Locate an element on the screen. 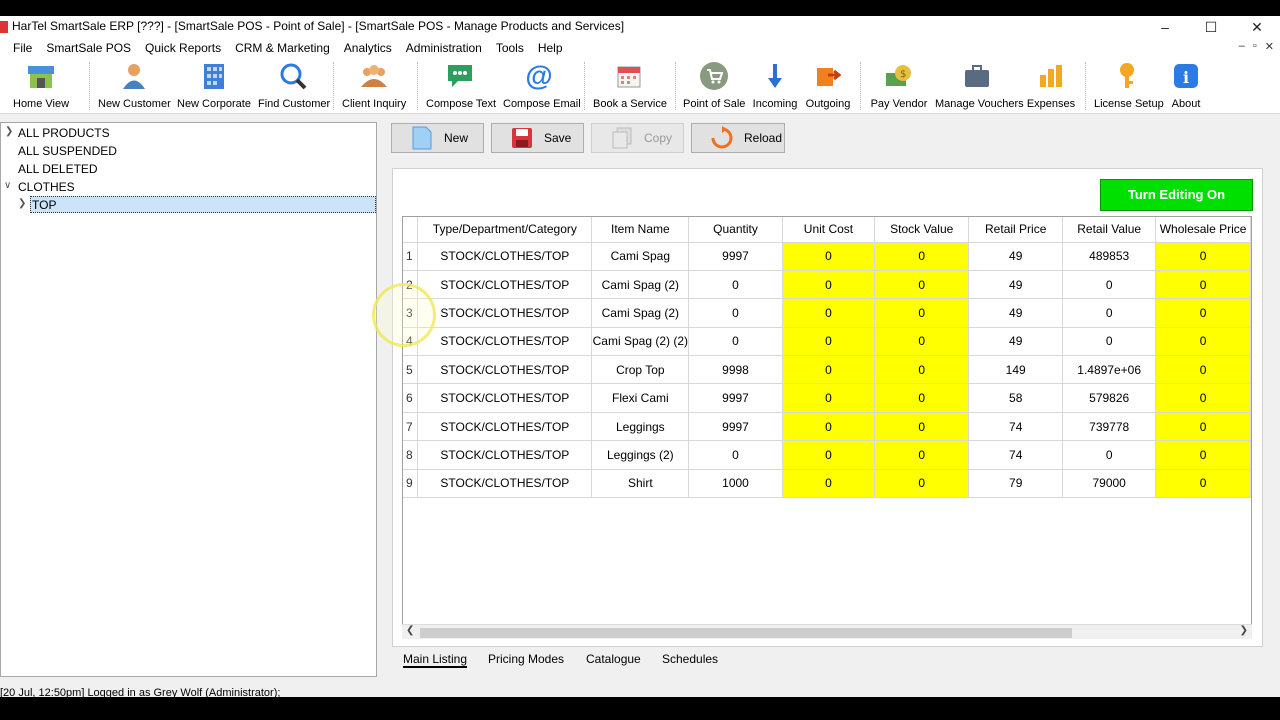  scroll-left-icon: ❮ is located at coordinates (410, 630).